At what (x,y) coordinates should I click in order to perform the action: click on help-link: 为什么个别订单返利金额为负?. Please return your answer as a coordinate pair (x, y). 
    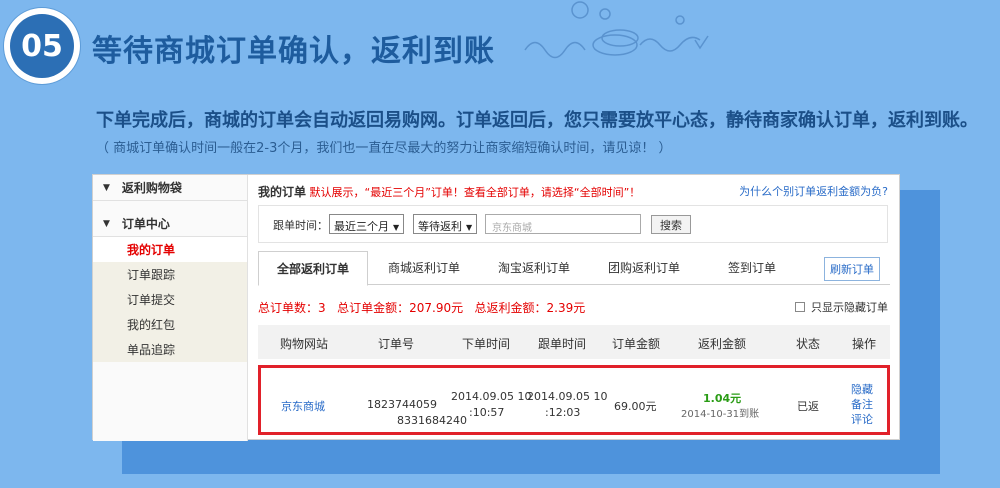
    Looking at the image, I should click on (813, 191).